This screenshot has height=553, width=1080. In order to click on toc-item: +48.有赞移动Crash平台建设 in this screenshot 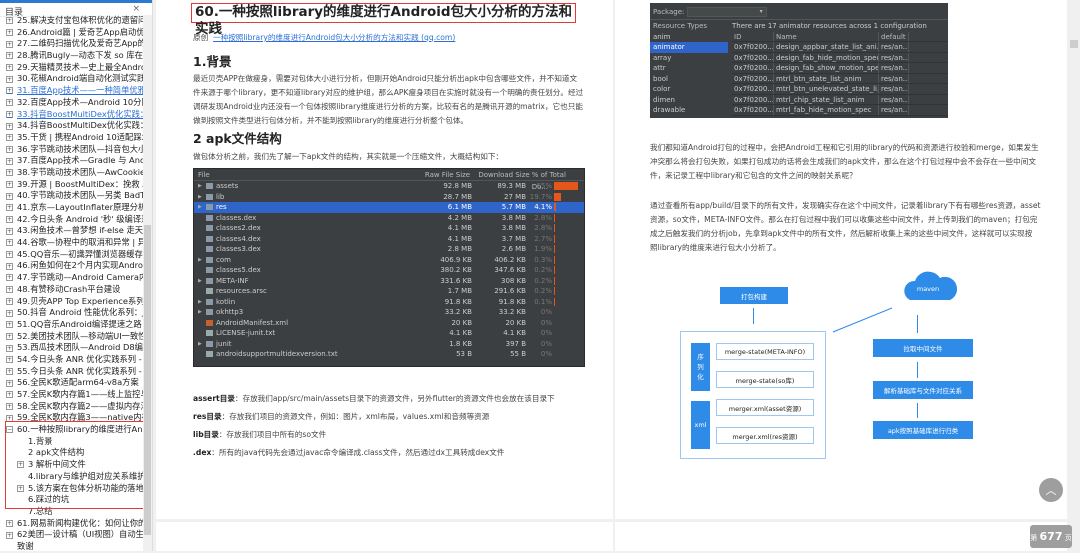, I will do `click(71, 290)`.